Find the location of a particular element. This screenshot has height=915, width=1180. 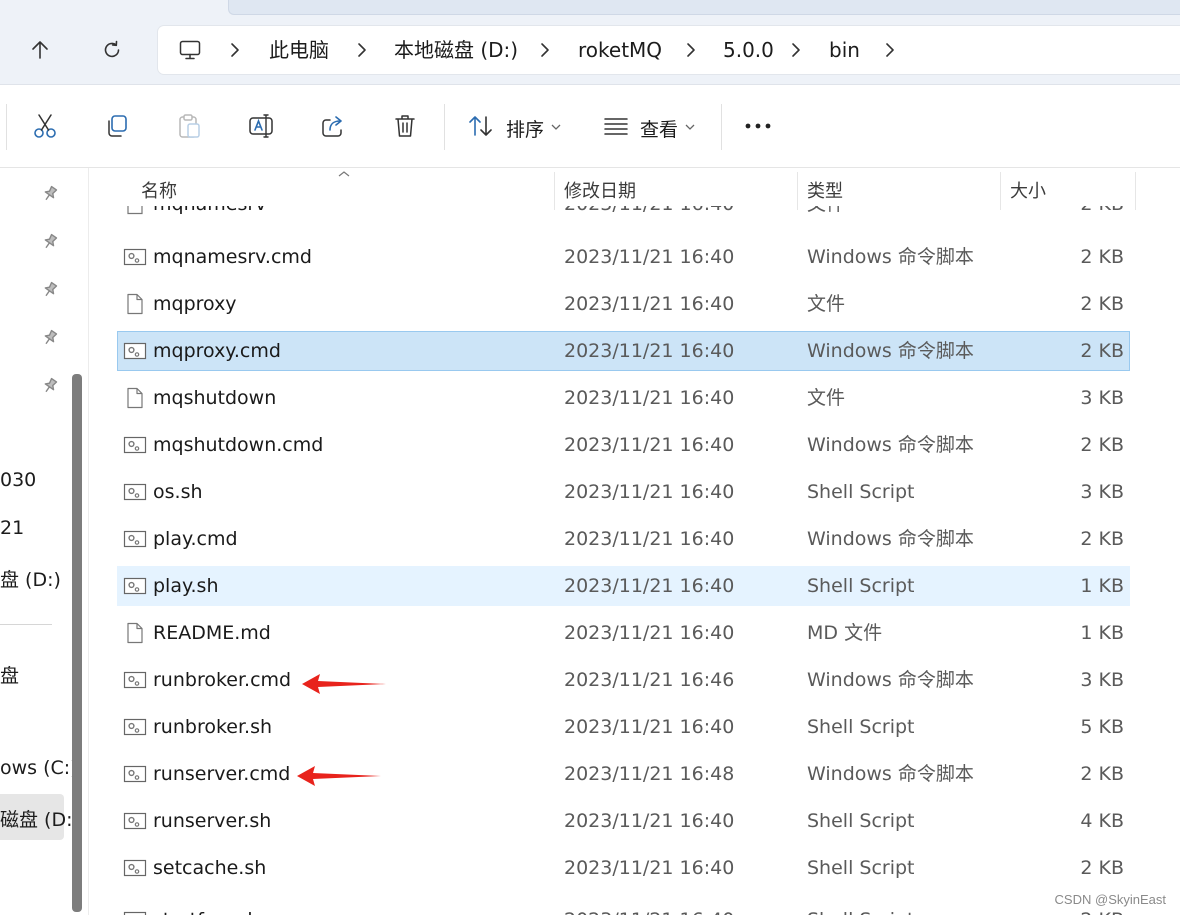

share-button is located at coordinates (333, 126).